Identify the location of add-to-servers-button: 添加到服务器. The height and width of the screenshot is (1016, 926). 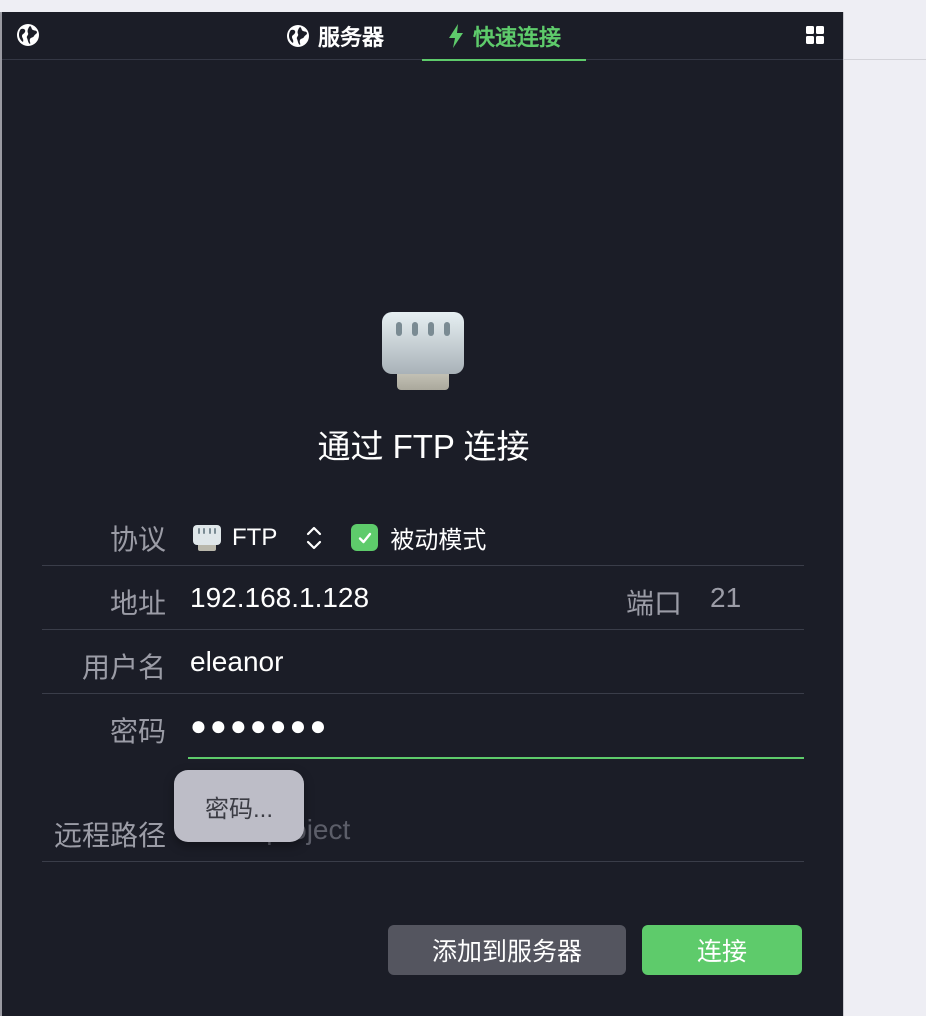
(507, 950).